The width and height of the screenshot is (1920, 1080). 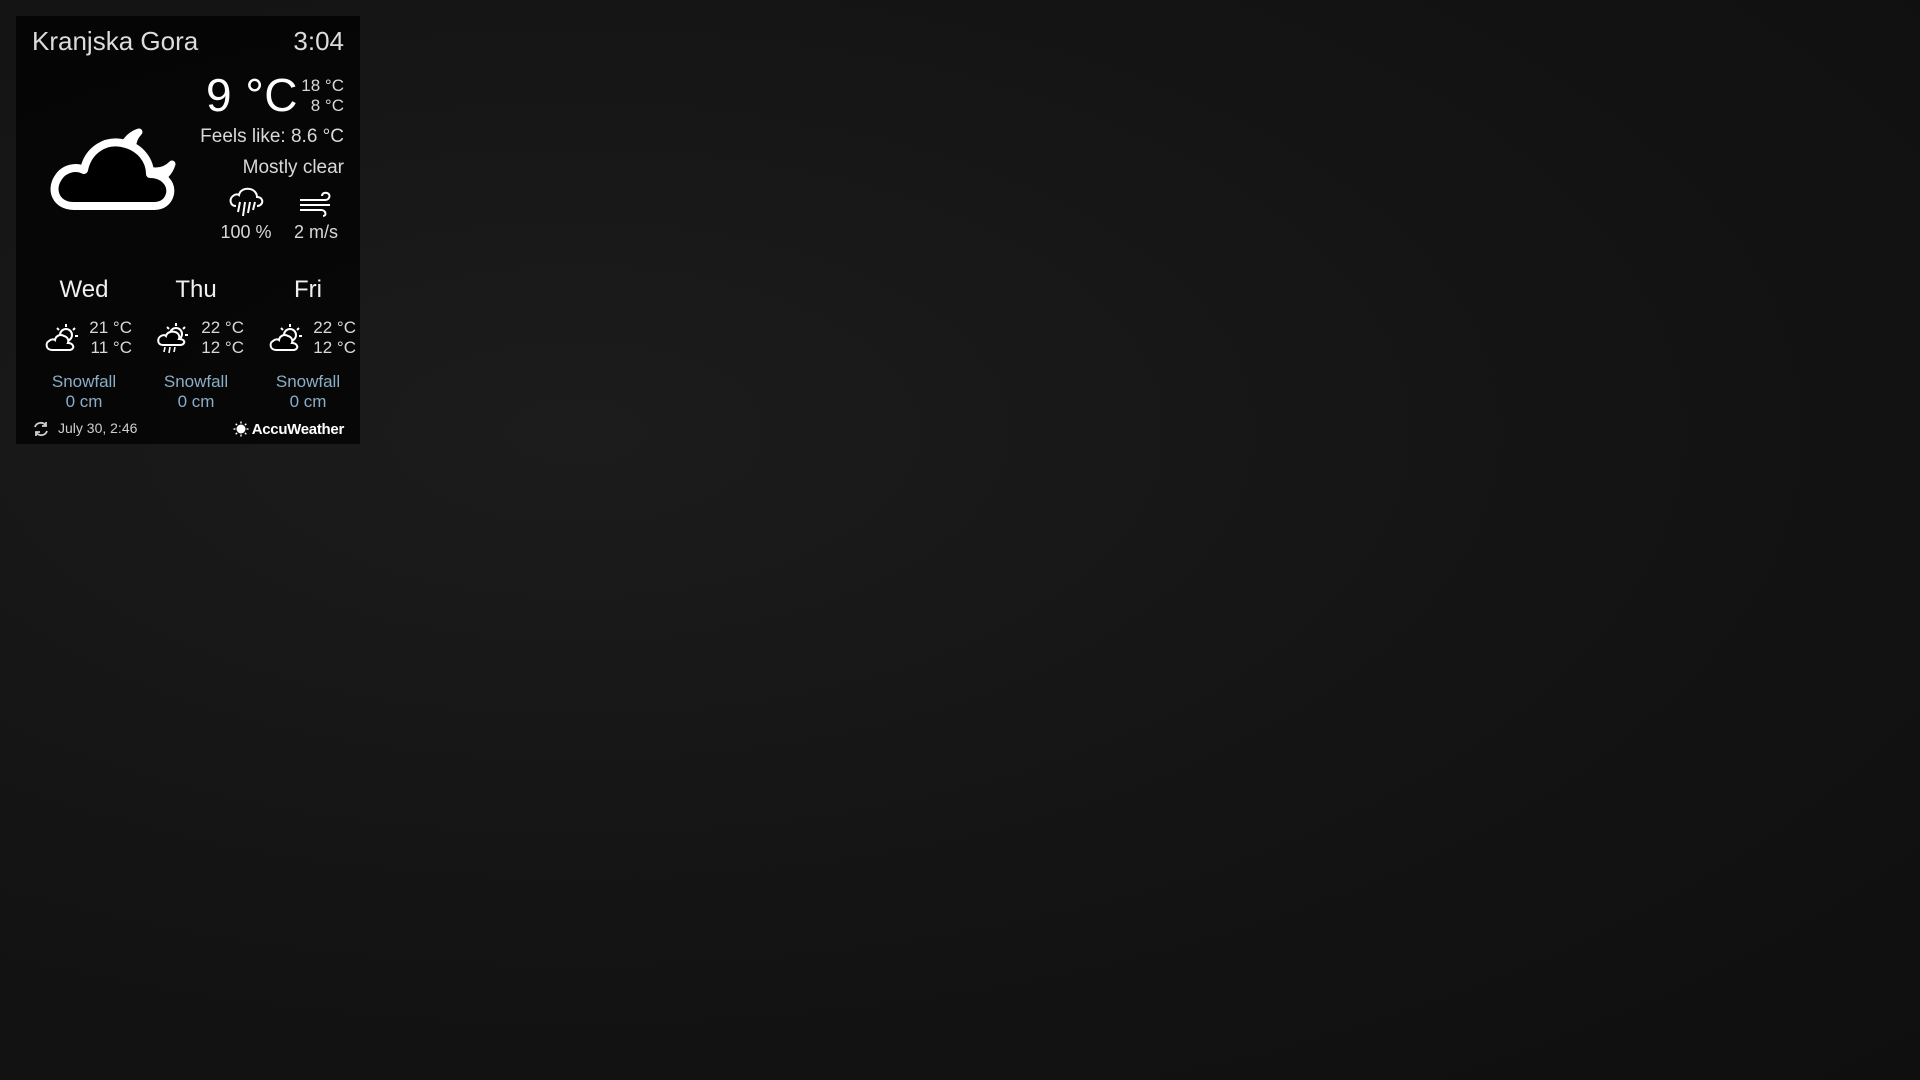 I want to click on today-high-low: 18 °C 8 °C, so click(x=322, y=96).